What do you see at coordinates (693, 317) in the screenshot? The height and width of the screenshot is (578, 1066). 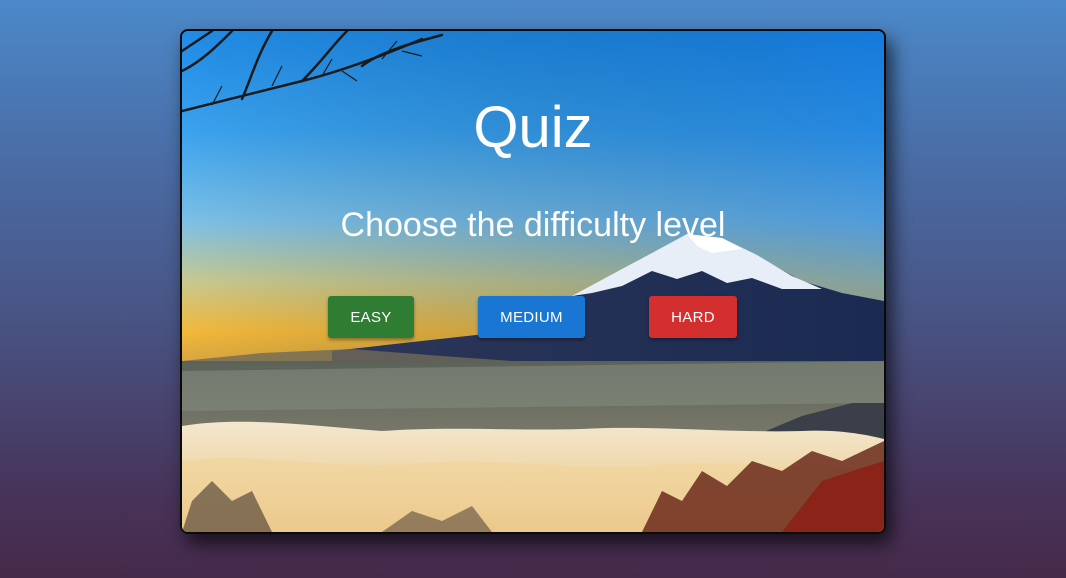 I see `hard-button: HARD` at bounding box center [693, 317].